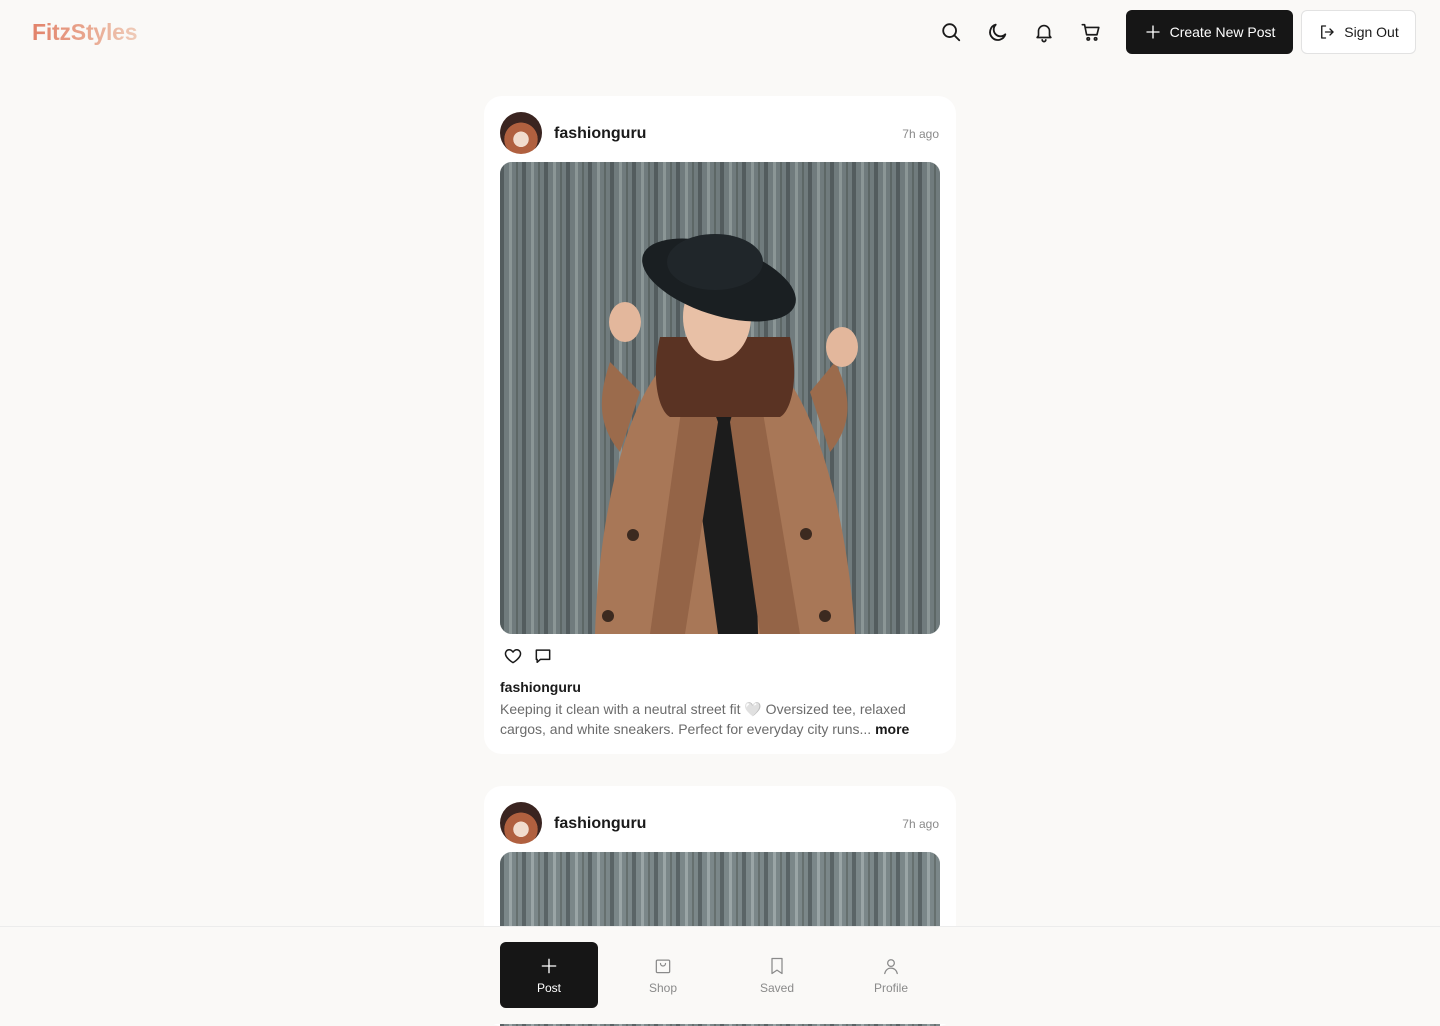  I want to click on user-icon, so click(891, 966).